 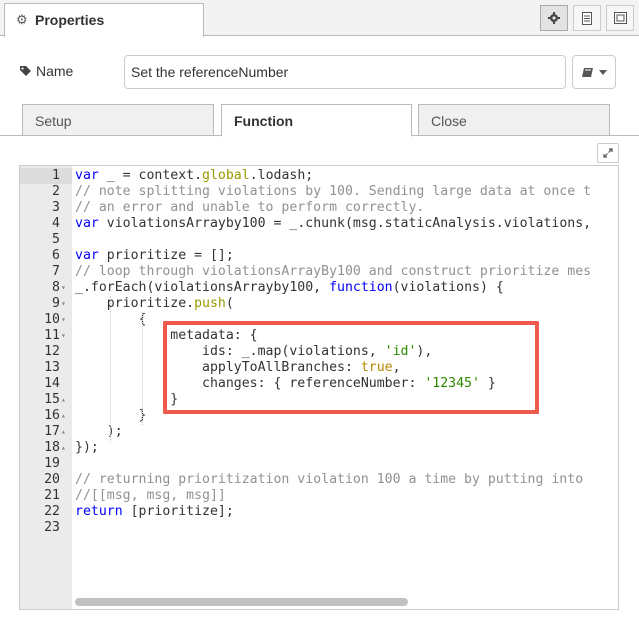 I want to click on code-line: 23, so click(x=319, y=528).